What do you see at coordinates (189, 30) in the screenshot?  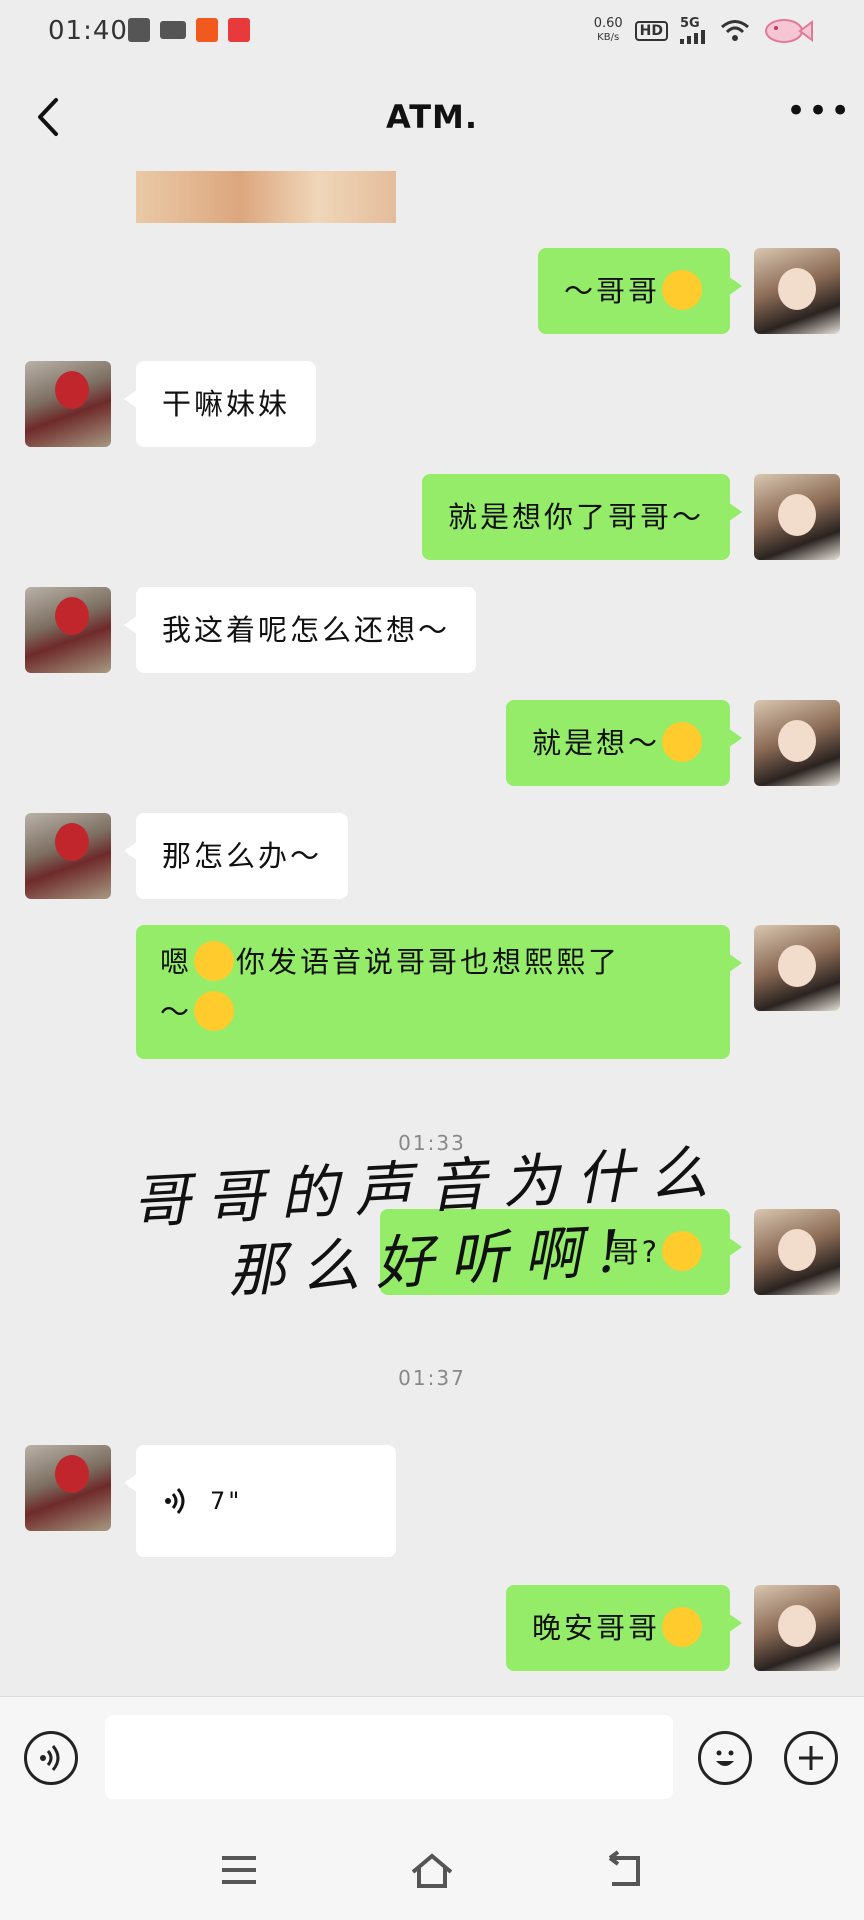 I see `status-notification-icons` at bounding box center [189, 30].